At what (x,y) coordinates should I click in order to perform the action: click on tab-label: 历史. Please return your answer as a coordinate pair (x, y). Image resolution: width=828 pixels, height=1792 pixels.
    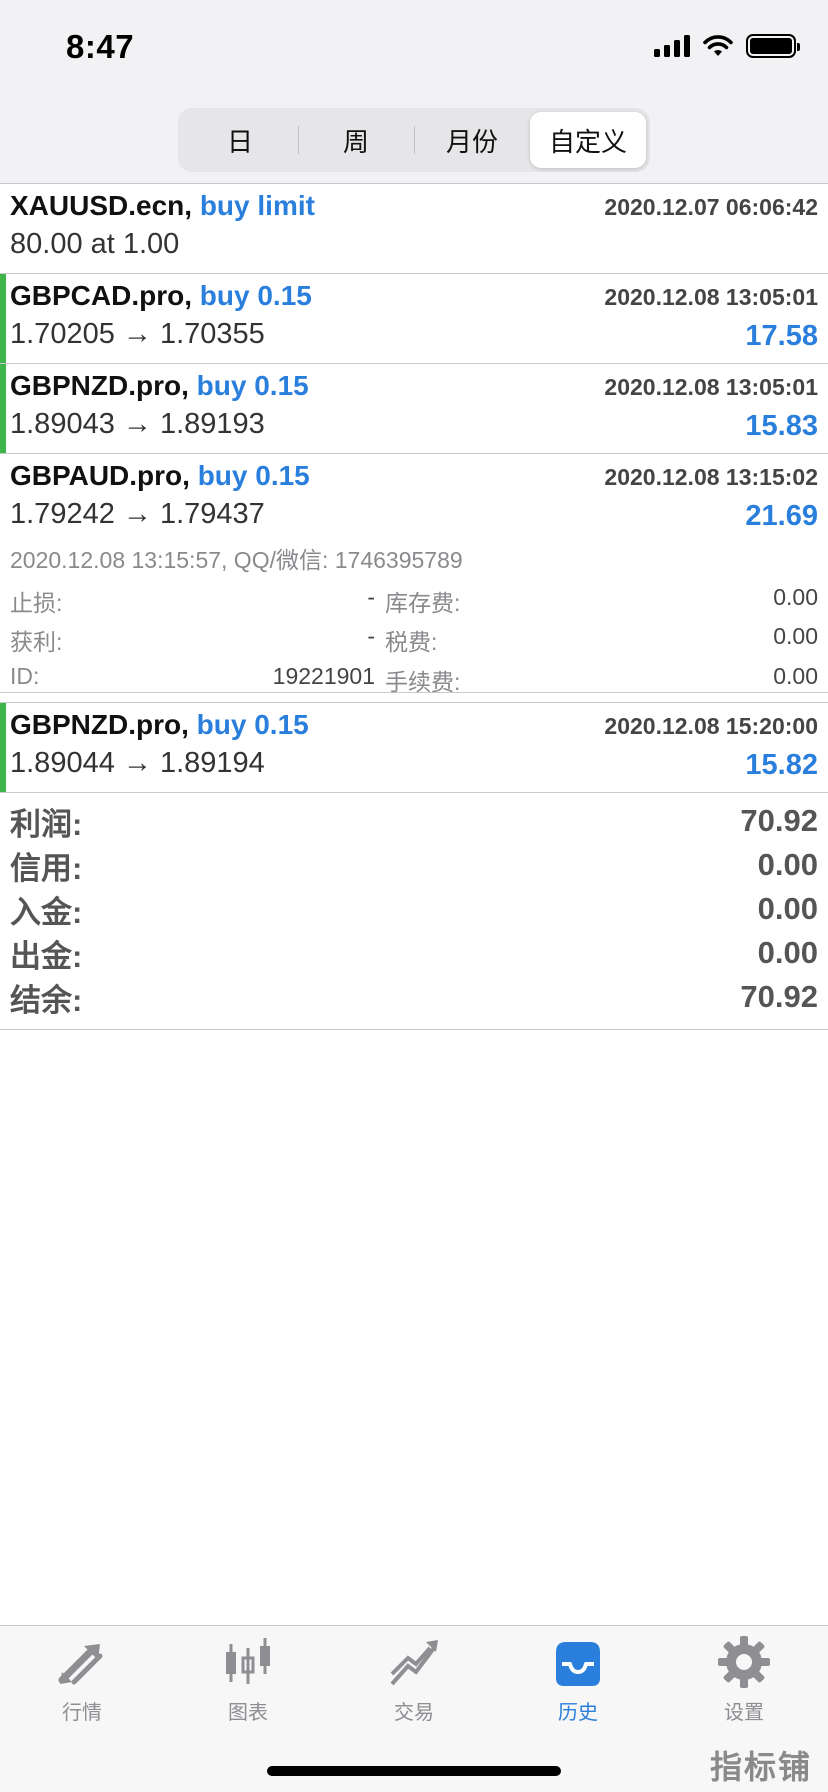
    Looking at the image, I should click on (578, 1713).